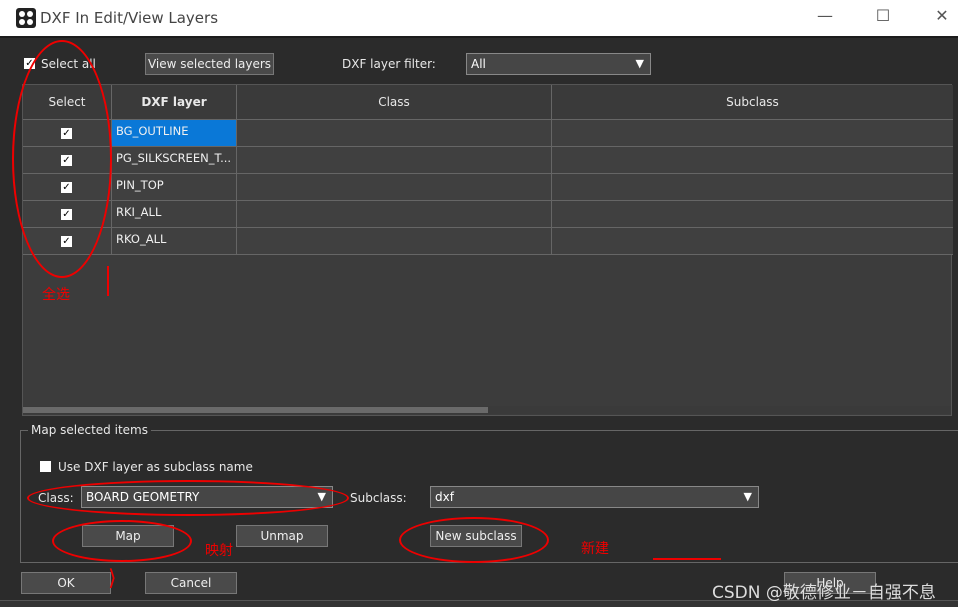 The width and height of the screenshot is (958, 607). I want to click on scrollbar-thumb, so click(255, 410).